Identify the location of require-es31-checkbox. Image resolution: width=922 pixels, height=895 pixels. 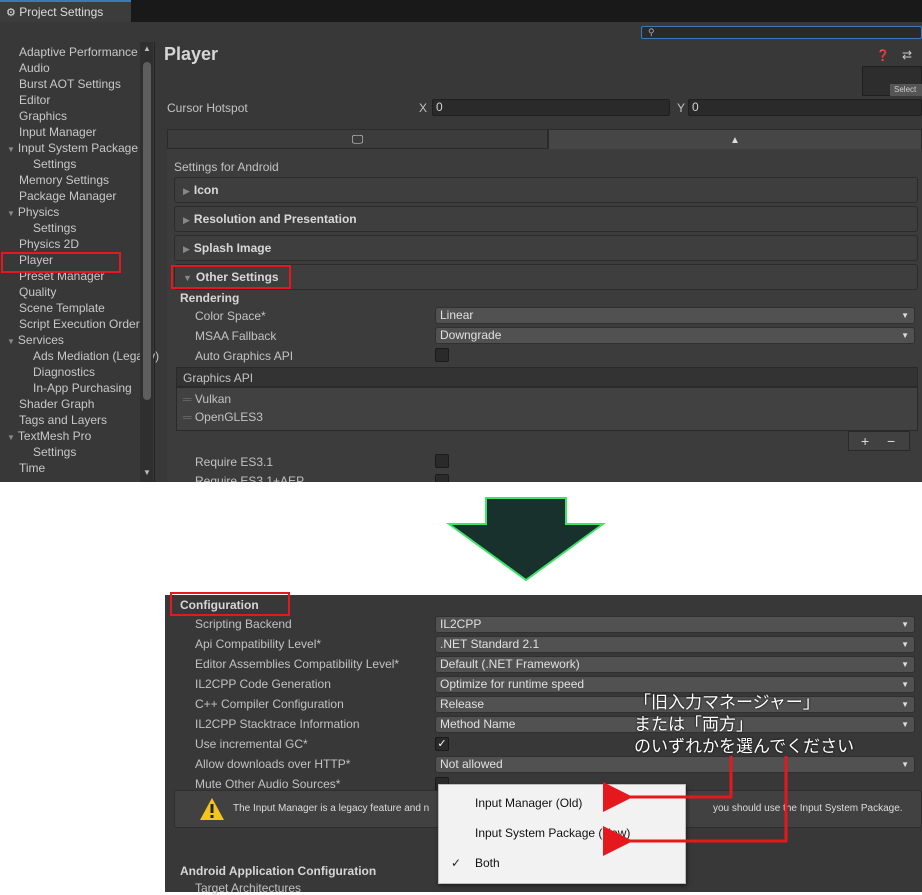
(442, 461).